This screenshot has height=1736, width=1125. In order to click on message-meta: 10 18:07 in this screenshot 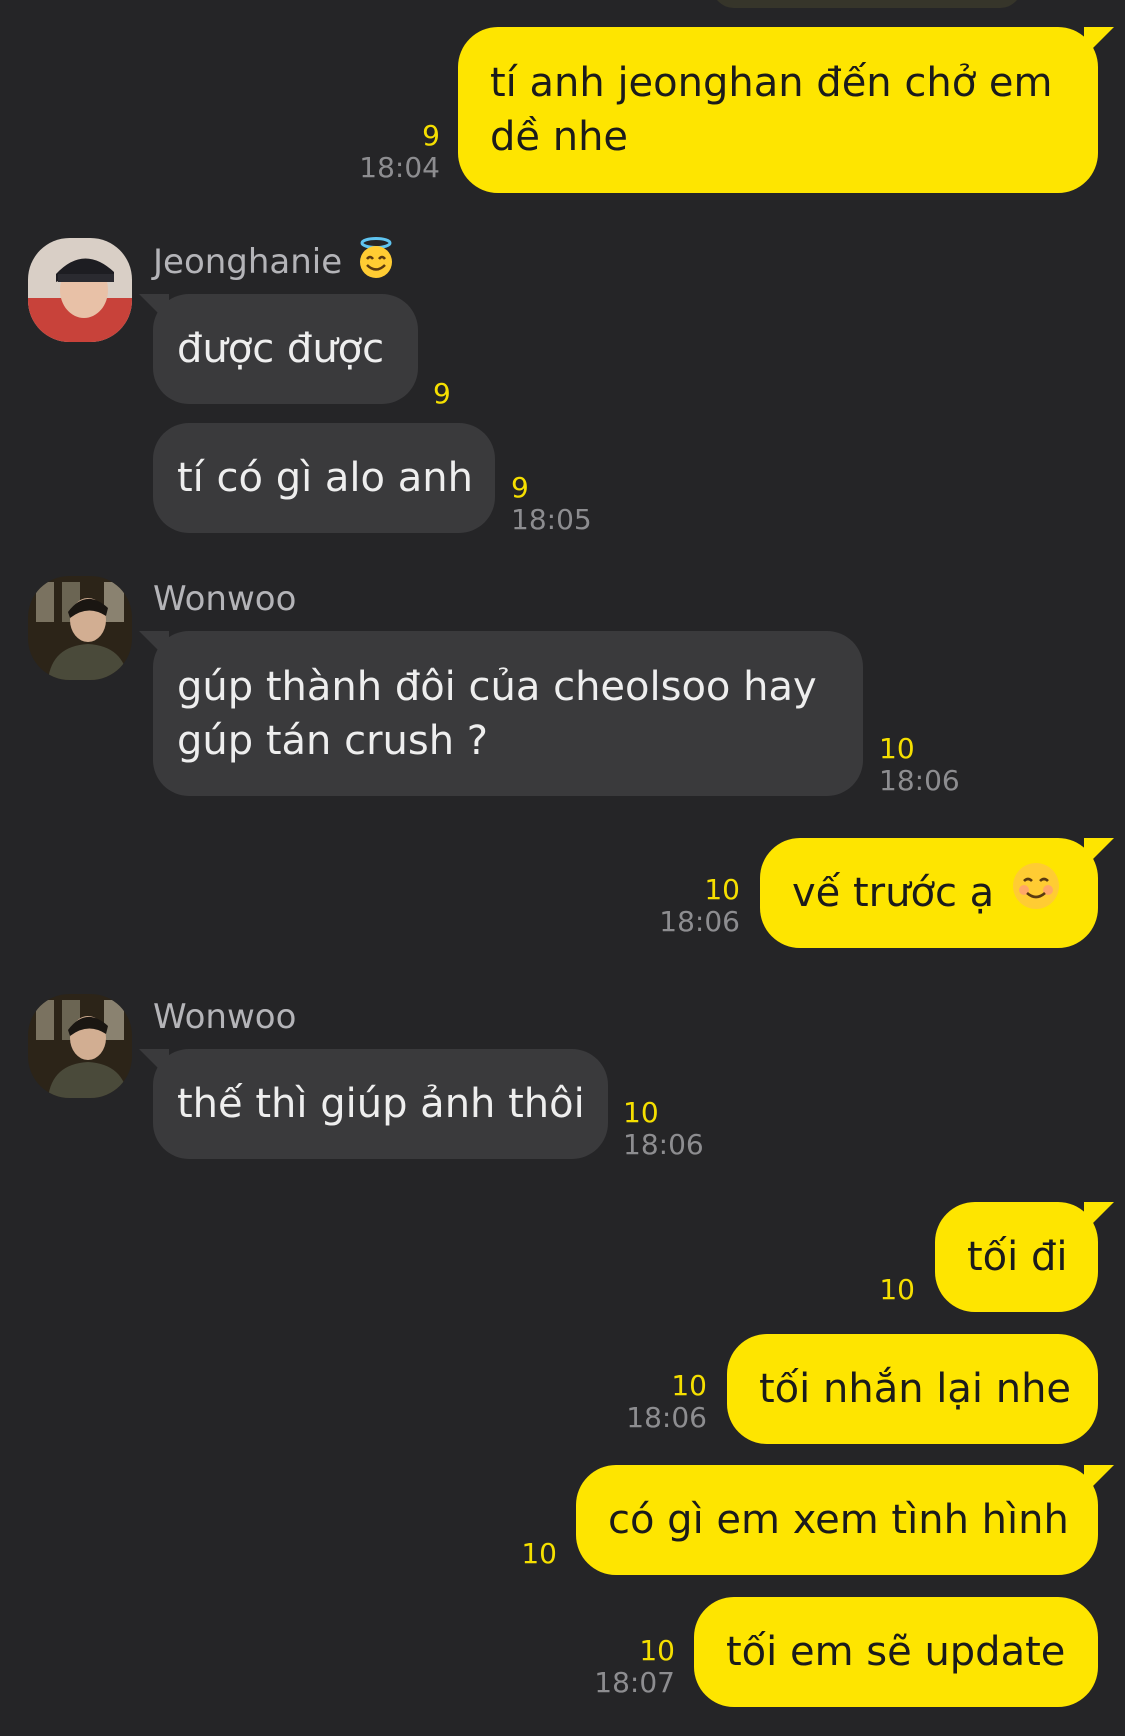, I will do `click(634, 1667)`.